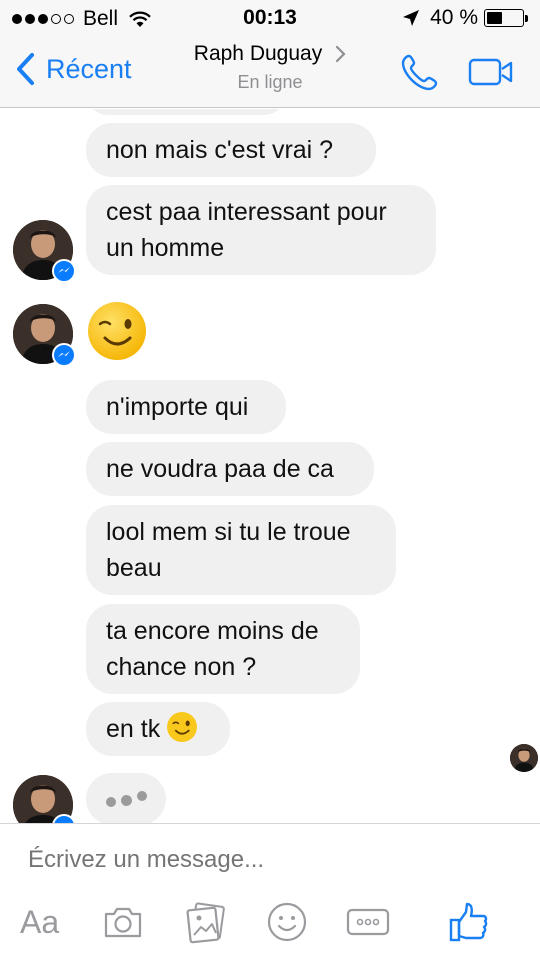  What do you see at coordinates (241, 550) in the screenshot?
I see `message-bubble: lool mem si tu le troue beau` at bounding box center [241, 550].